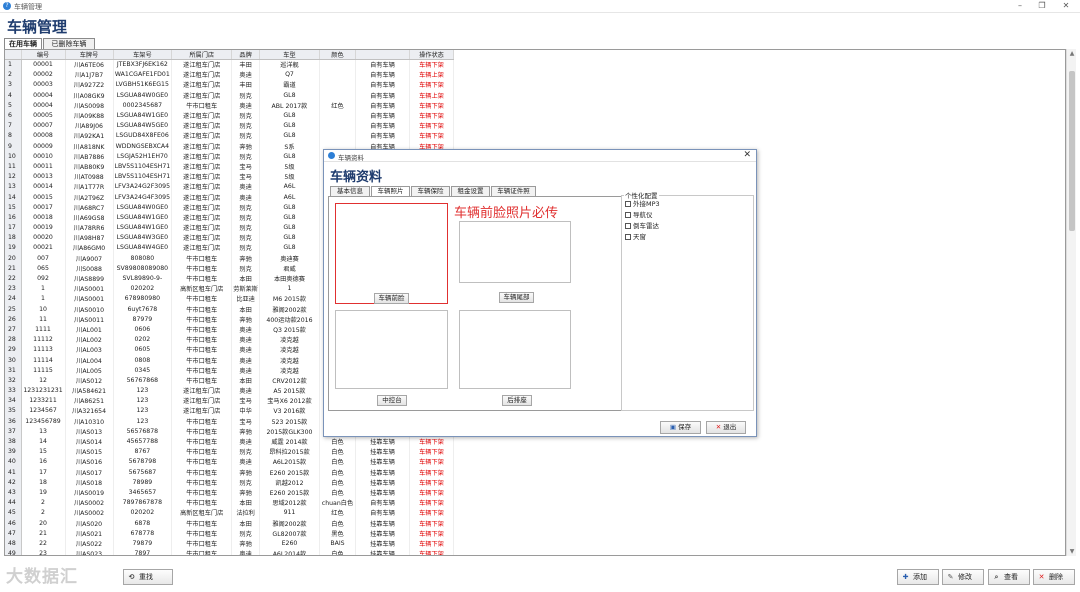  Describe the element at coordinates (143, 319) in the screenshot. I see `table-cell: 87979` at that location.